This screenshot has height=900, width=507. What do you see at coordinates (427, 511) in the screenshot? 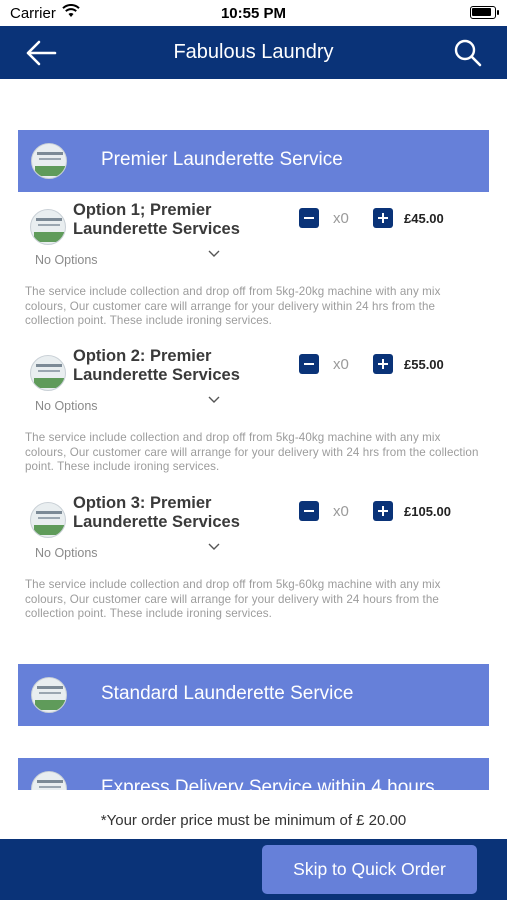
I see `service-price: £105.00` at bounding box center [427, 511].